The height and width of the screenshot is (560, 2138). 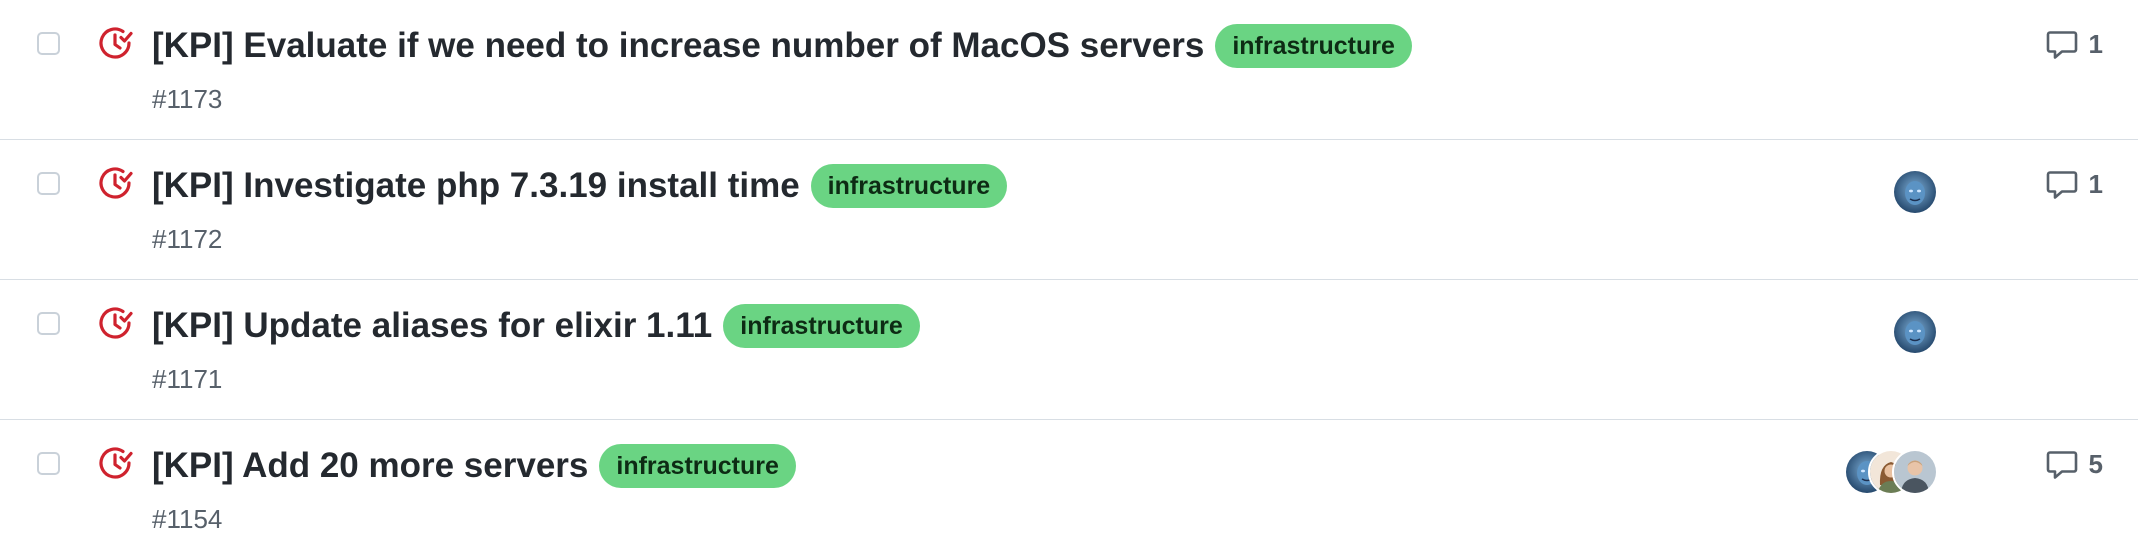 I want to click on comment-count: 5, so click(x=2095, y=463).